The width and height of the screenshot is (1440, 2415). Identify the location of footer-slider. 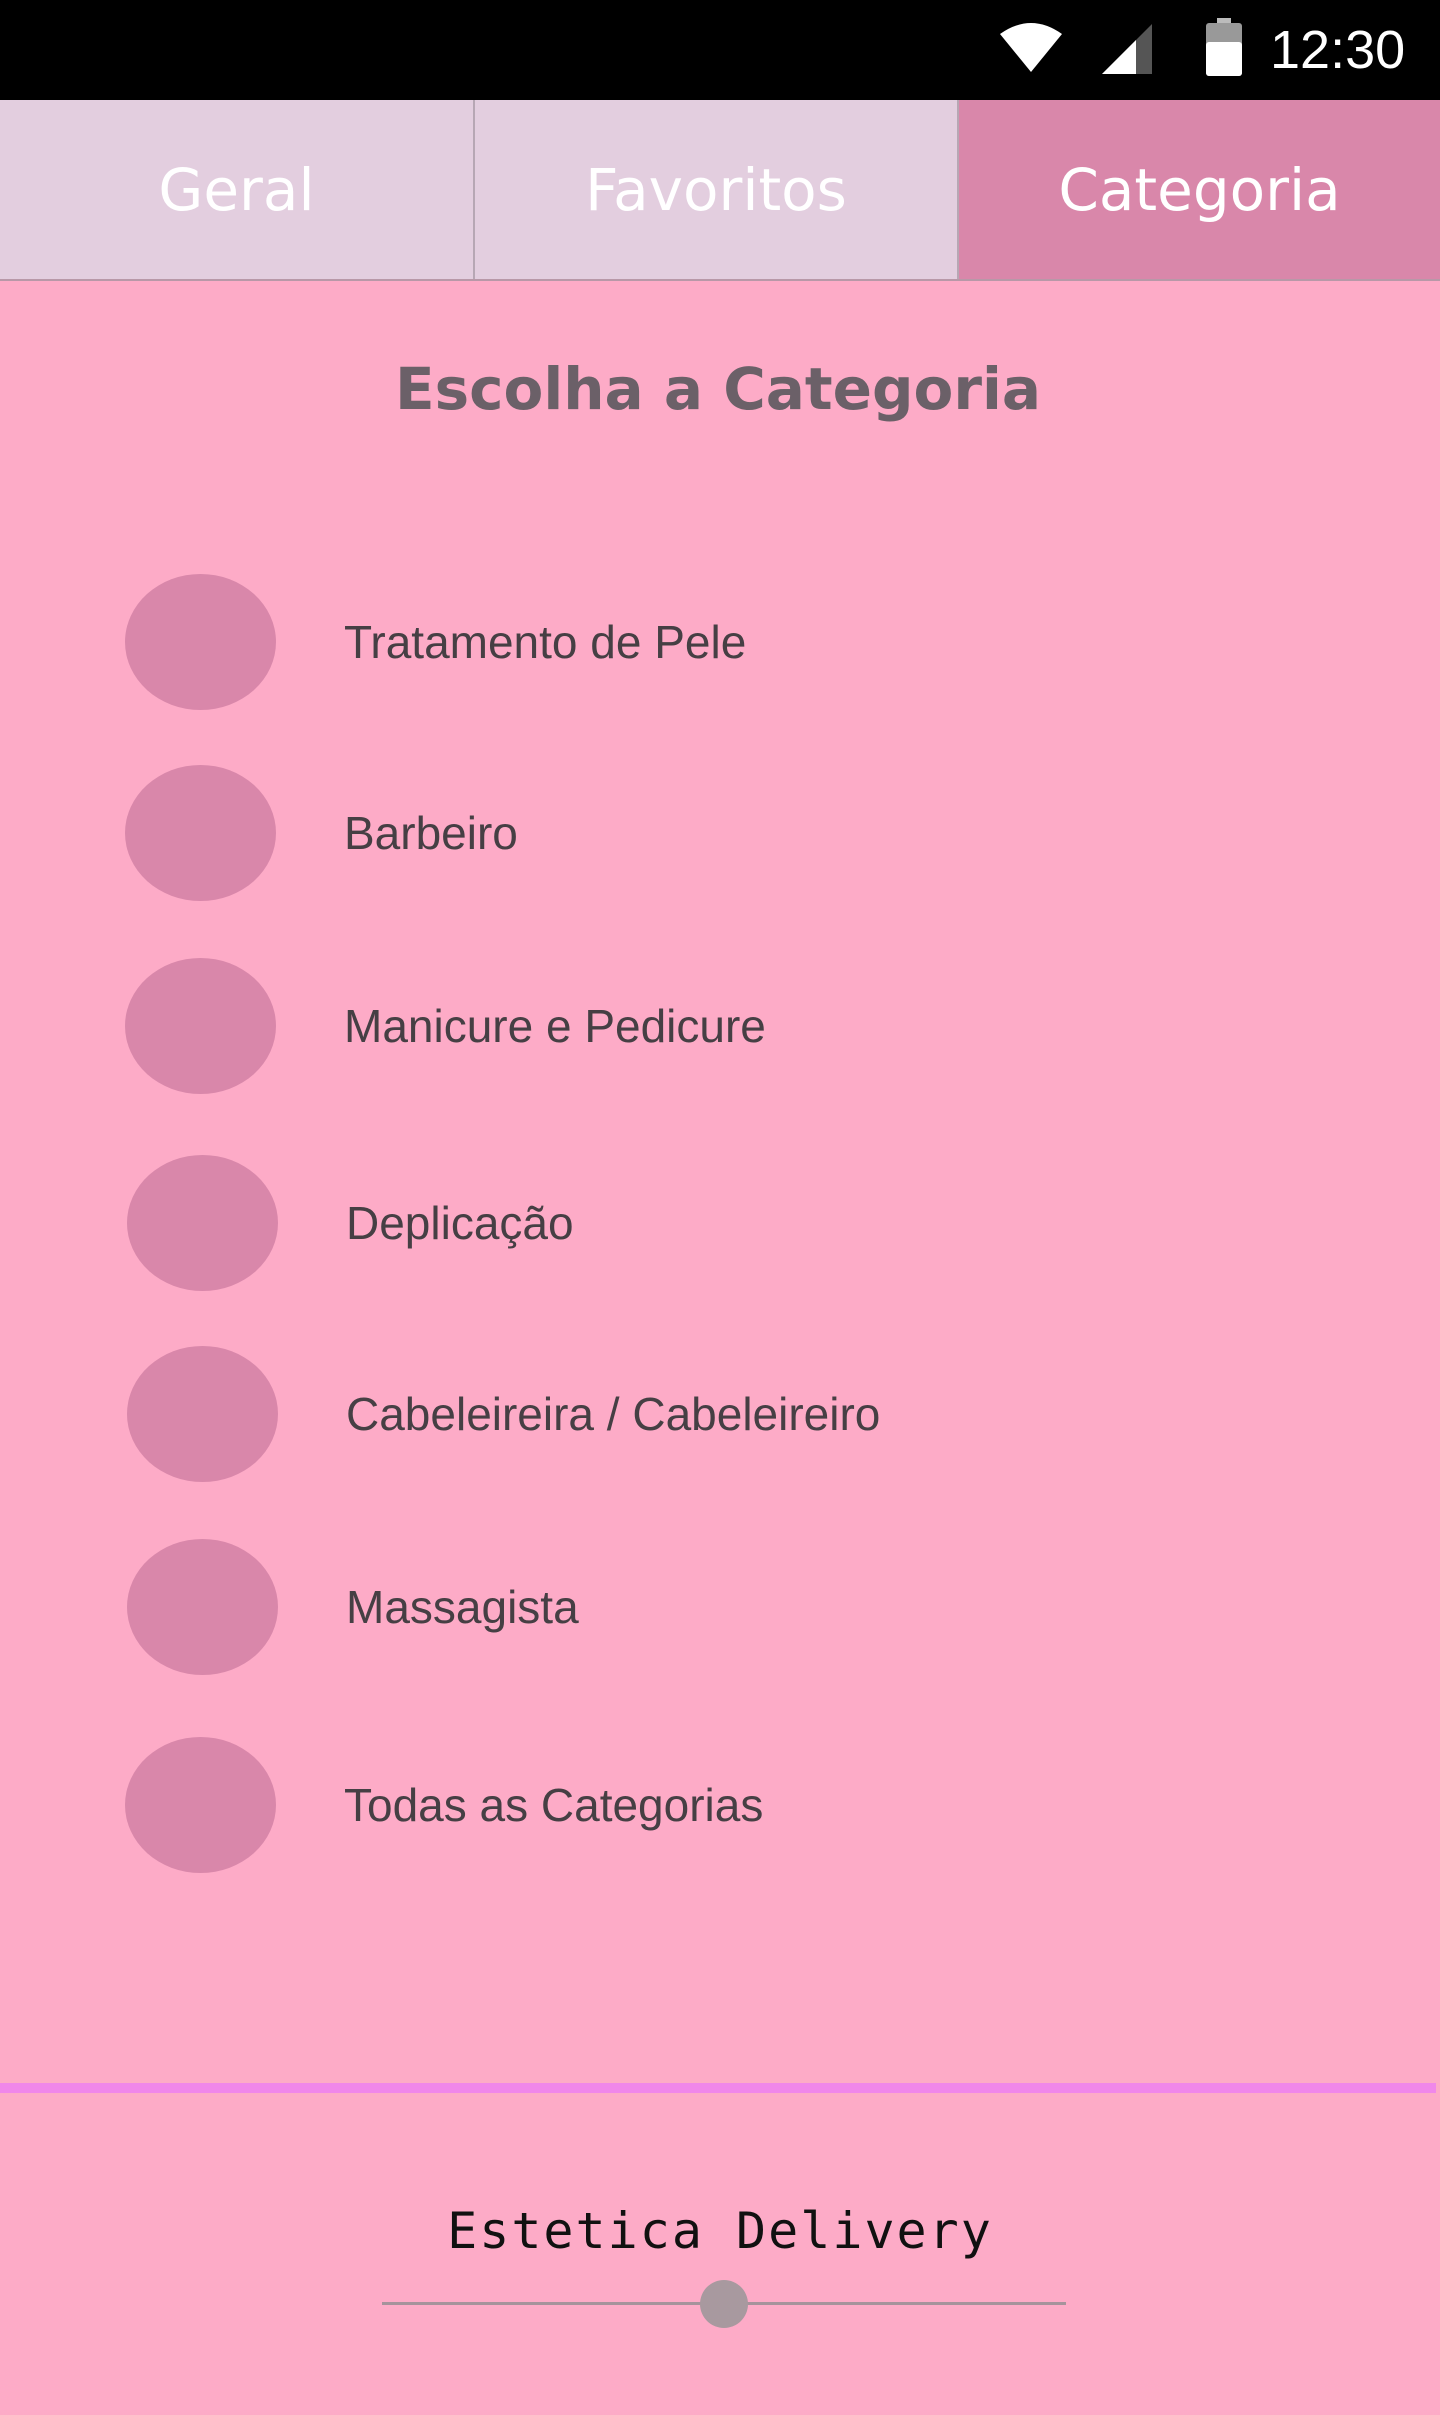
(724, 2304).